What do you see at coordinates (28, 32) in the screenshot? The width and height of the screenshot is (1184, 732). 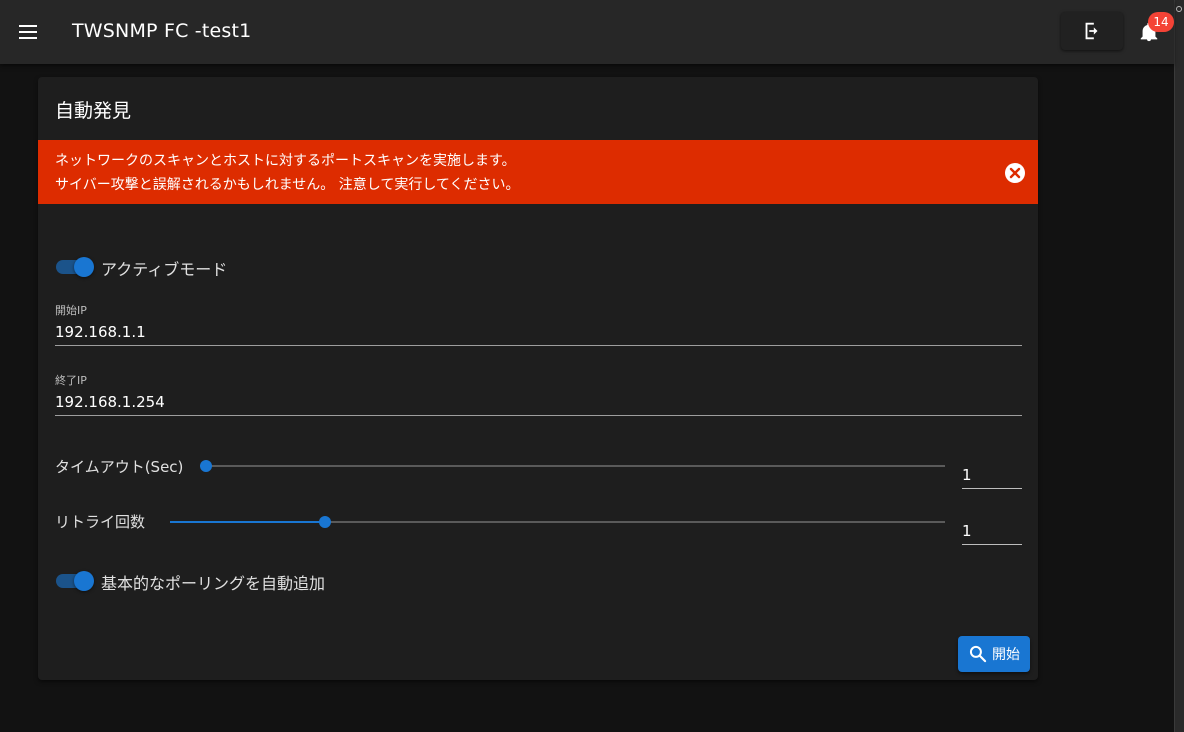 I see `menu-icon` at bounding box center [28, 32].